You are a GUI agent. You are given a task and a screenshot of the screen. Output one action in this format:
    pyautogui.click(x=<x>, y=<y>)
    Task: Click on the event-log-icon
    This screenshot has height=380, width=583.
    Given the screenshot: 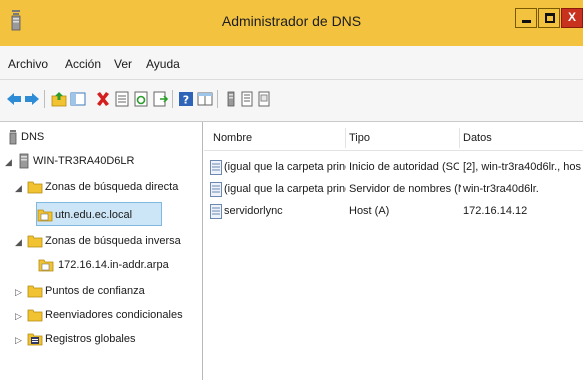 What is the action you would take?
    pyautogui.click(x=35, y=339)
    